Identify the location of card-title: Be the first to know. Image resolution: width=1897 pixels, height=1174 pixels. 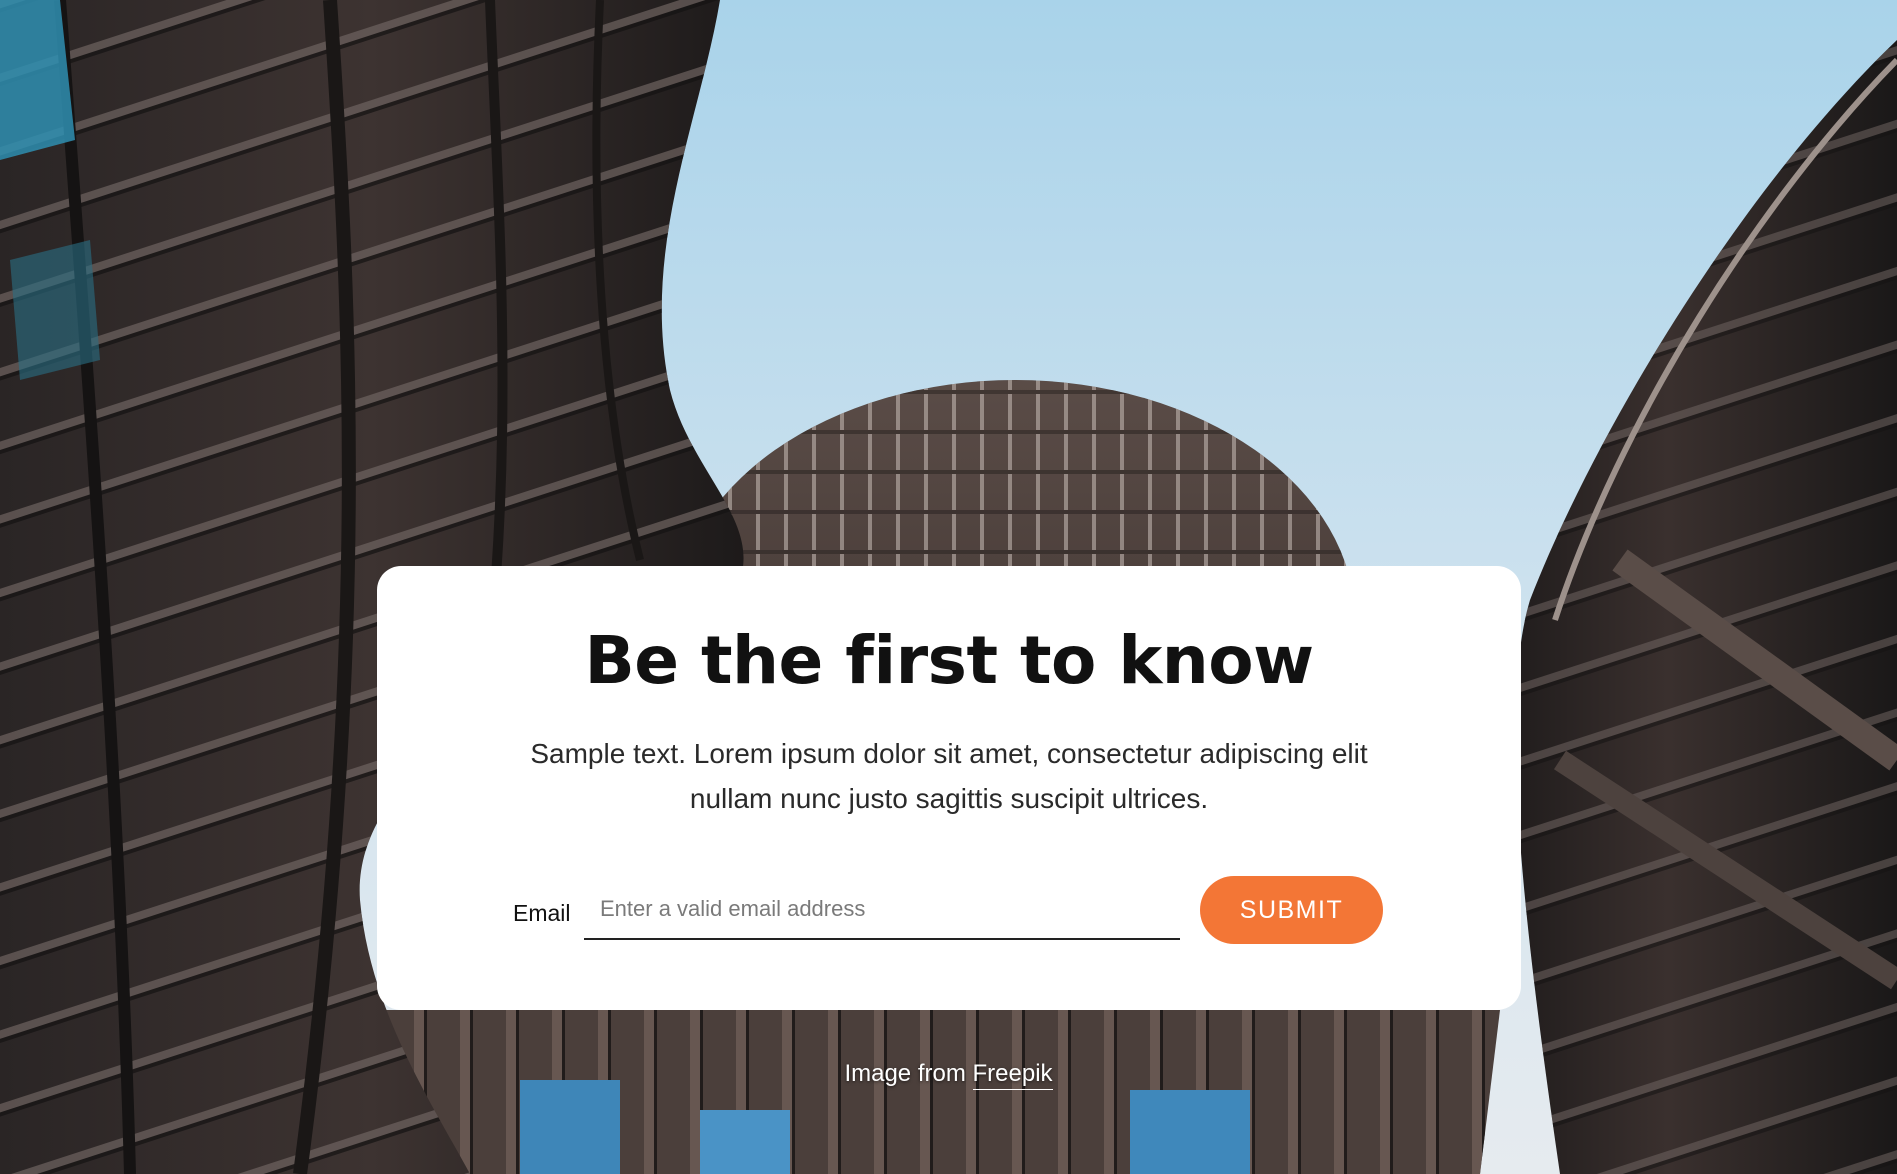
(949, 660).